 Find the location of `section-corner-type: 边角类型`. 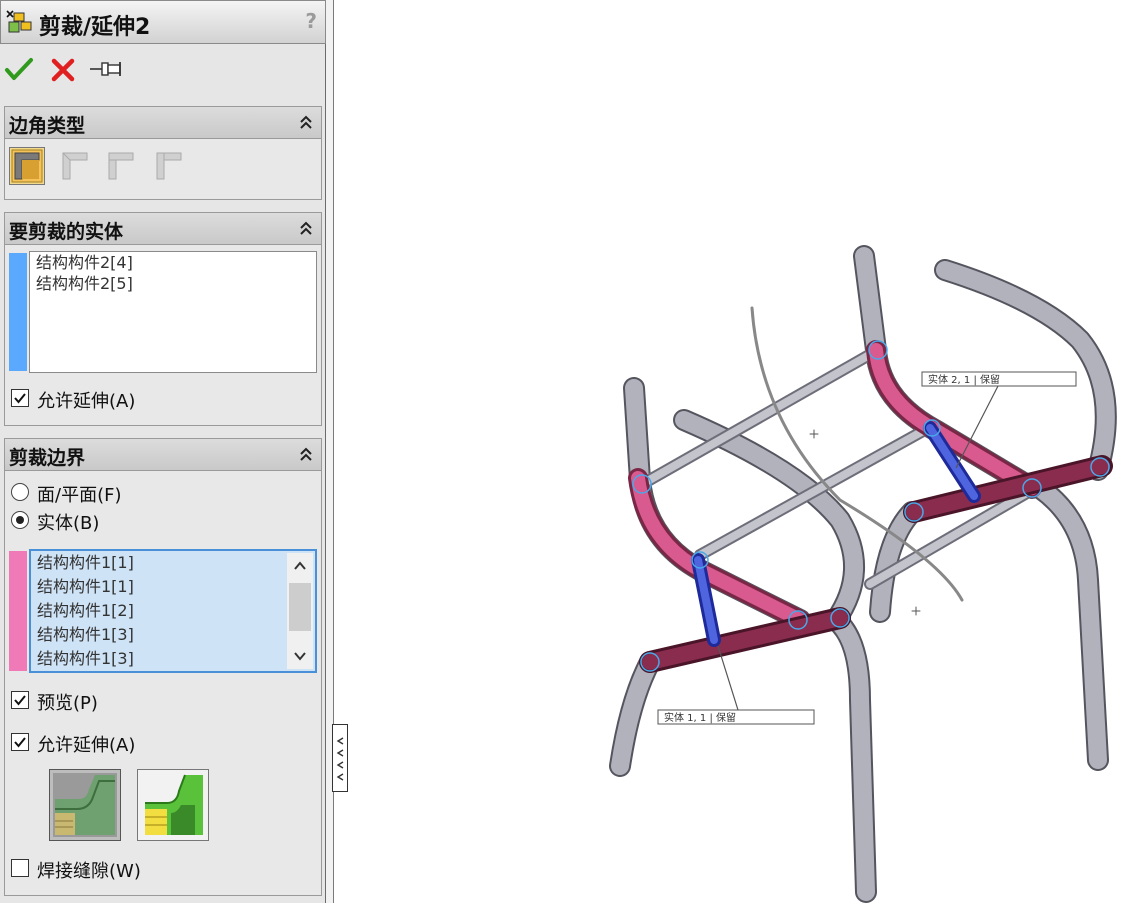

section-corner-type: 边角类型 is located at coordinates (163, 153).